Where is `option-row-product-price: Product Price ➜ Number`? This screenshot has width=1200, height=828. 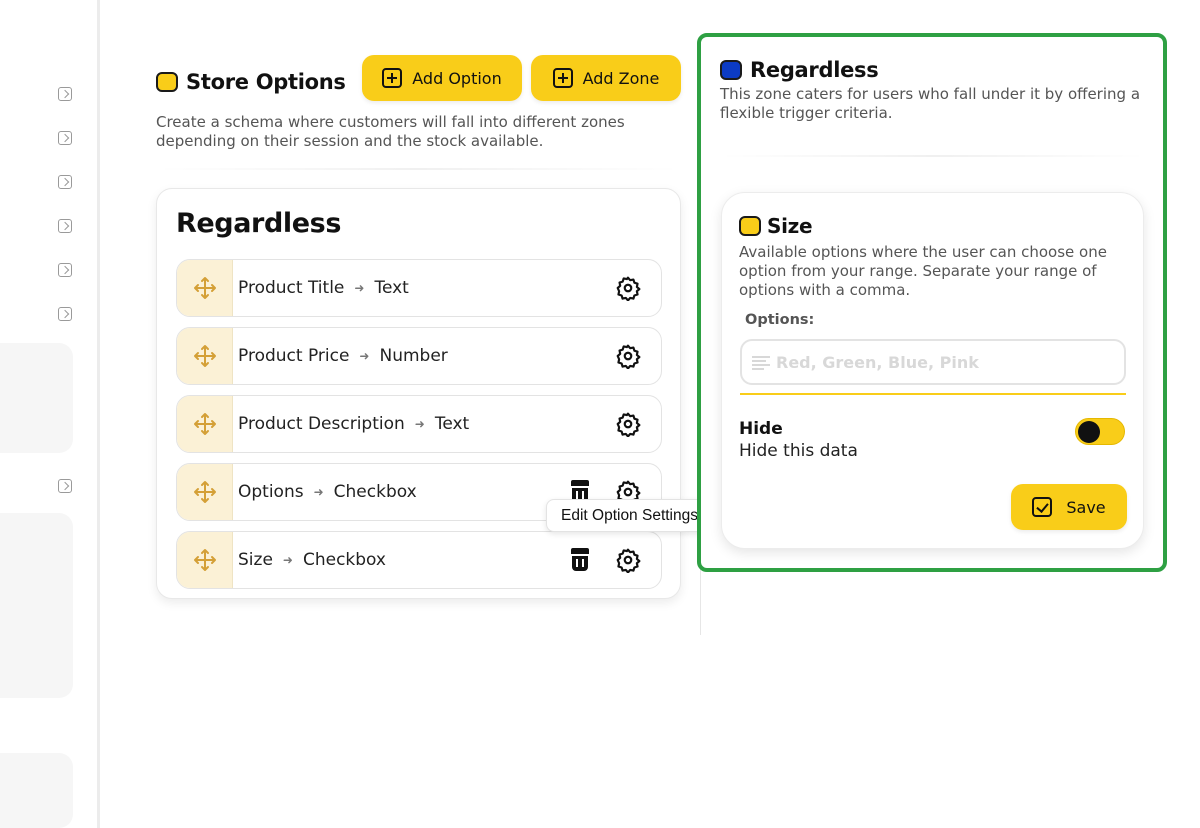 option-row-product-price: Product Price ➜ Number is located at coordinates (419, 356).